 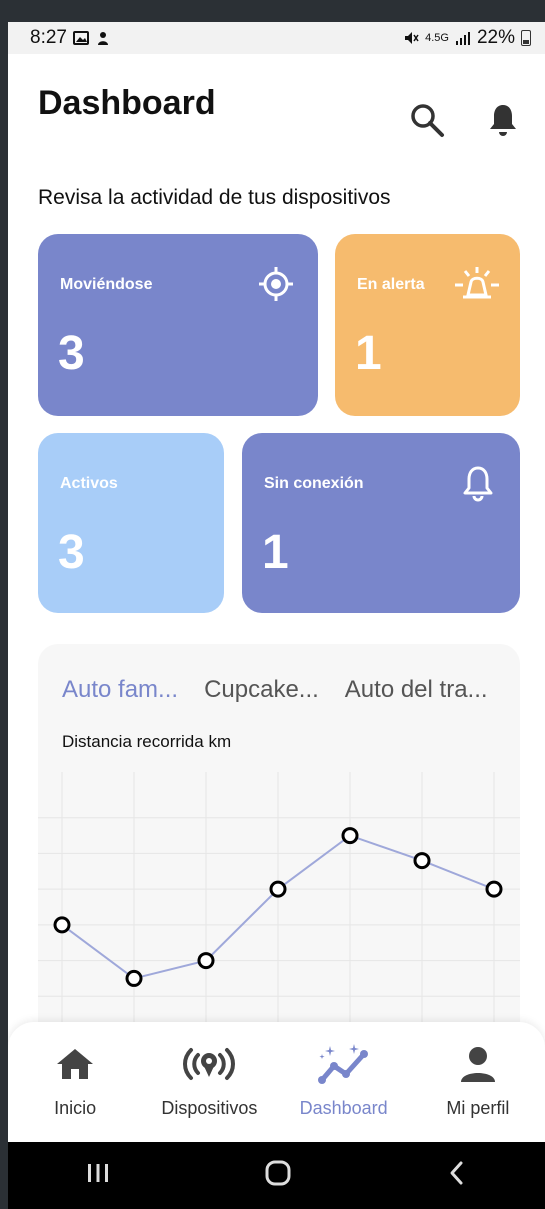 What do you see at coordinates (344, 1064) in the screenshot?
I see `trending-sparkle-icon` at bounding box center [344, 1064].